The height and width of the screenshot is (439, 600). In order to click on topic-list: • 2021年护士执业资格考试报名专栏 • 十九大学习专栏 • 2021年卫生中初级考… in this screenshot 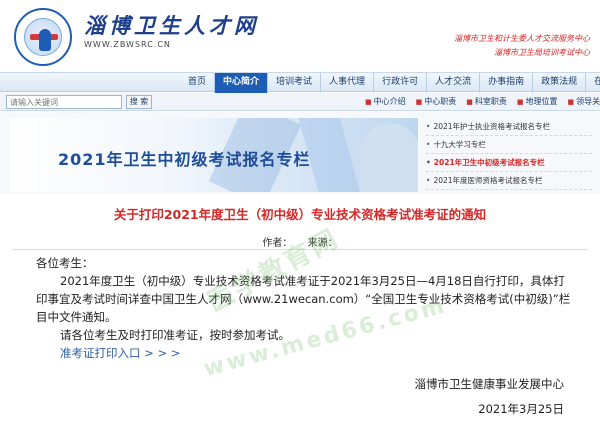, I will do `click(509, 154)`.